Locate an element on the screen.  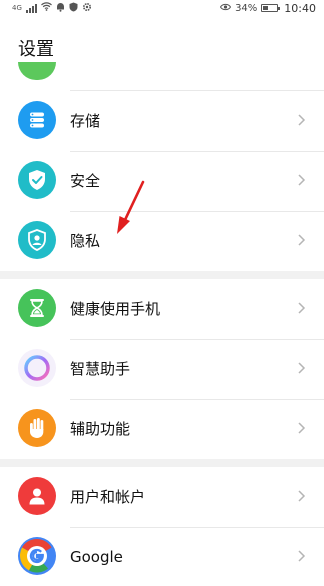
settings-item-users-accounts: 用户和帐户 is located at coordinates (162, 497).